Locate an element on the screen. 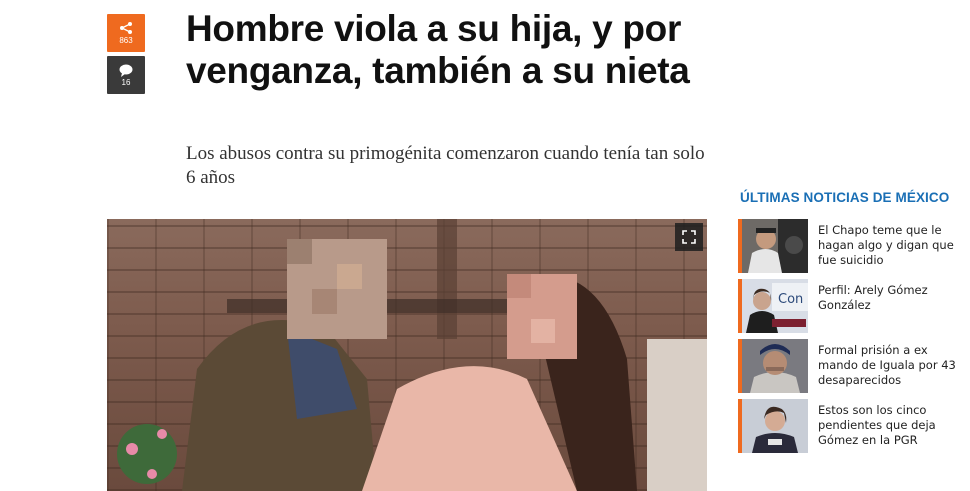 Image resolution: width=970 pixels, height=491 pixels. comment-bubble-icon is located at coordinates (126, 70).